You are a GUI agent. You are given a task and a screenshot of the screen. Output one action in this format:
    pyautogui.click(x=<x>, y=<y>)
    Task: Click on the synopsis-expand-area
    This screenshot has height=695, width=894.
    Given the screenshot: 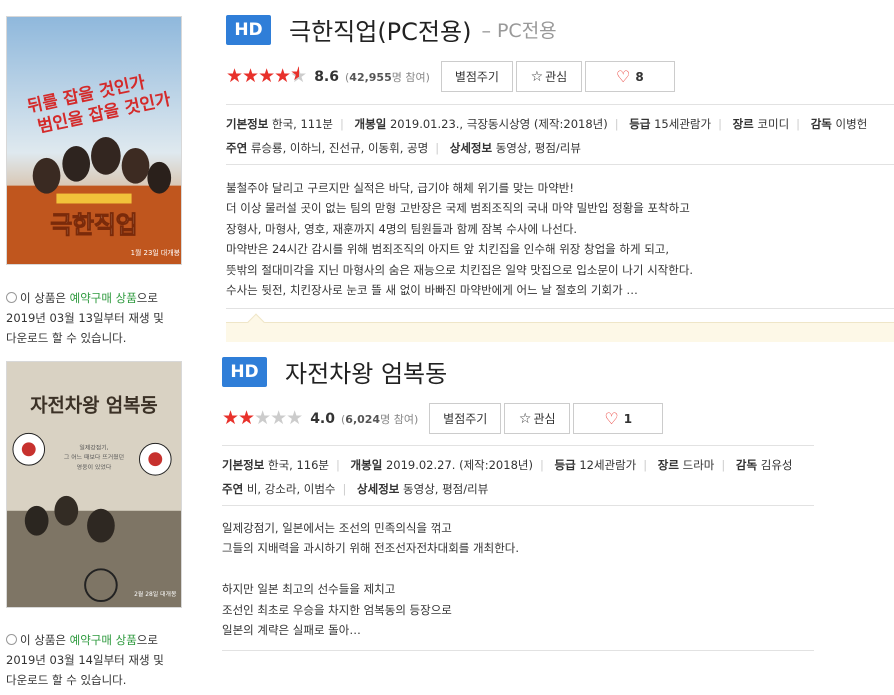 What is the action you would take?
    pyautogui.click(x=560, y=327)
    